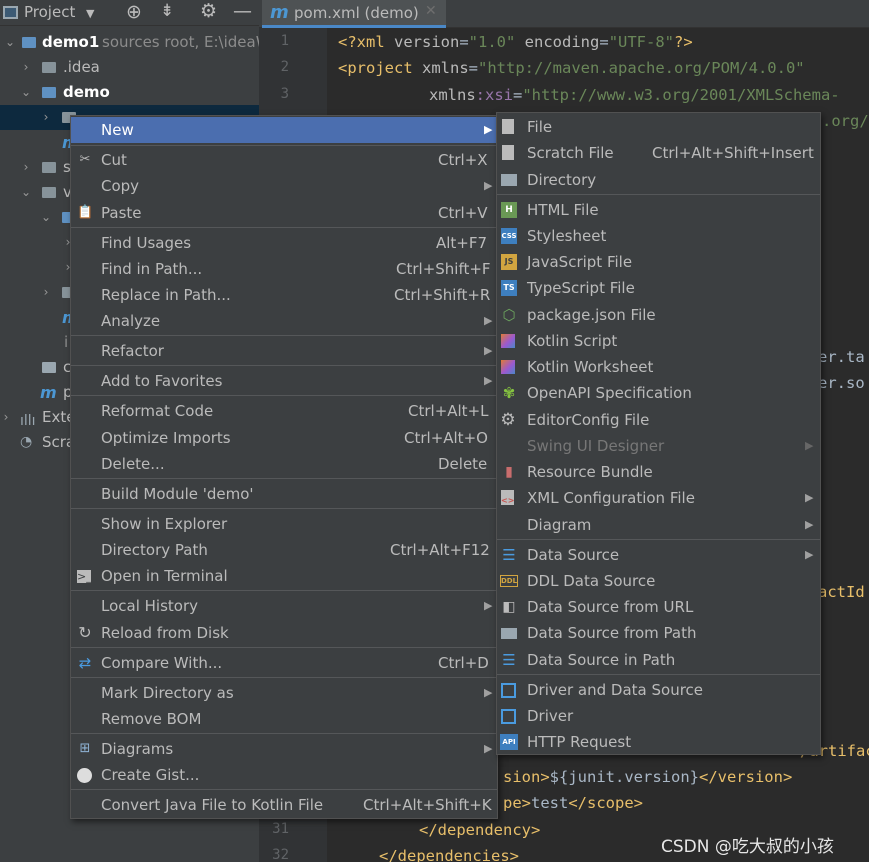 The image size is (869, 862). What do you see at coordinates (180, 42) in the screenshot?
I see `tree-item-path: sources root, E:\ideaW` at bounding box center [180, 42].